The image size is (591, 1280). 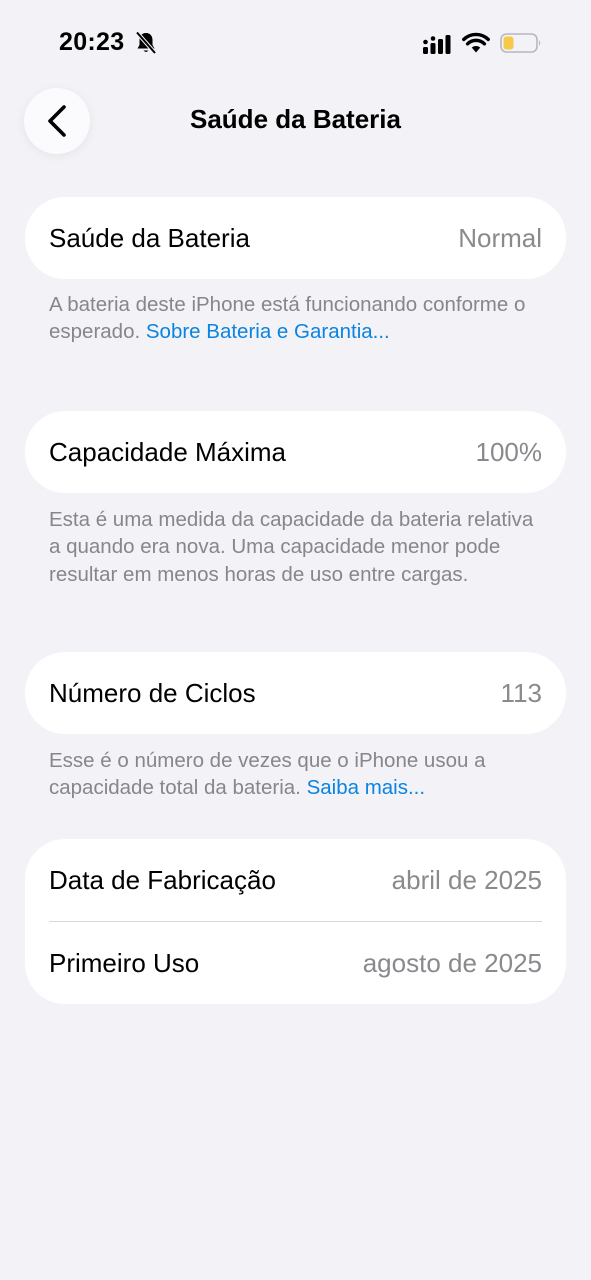 I want to click on battery-health-value: Normal, so click(x=500, y=237).